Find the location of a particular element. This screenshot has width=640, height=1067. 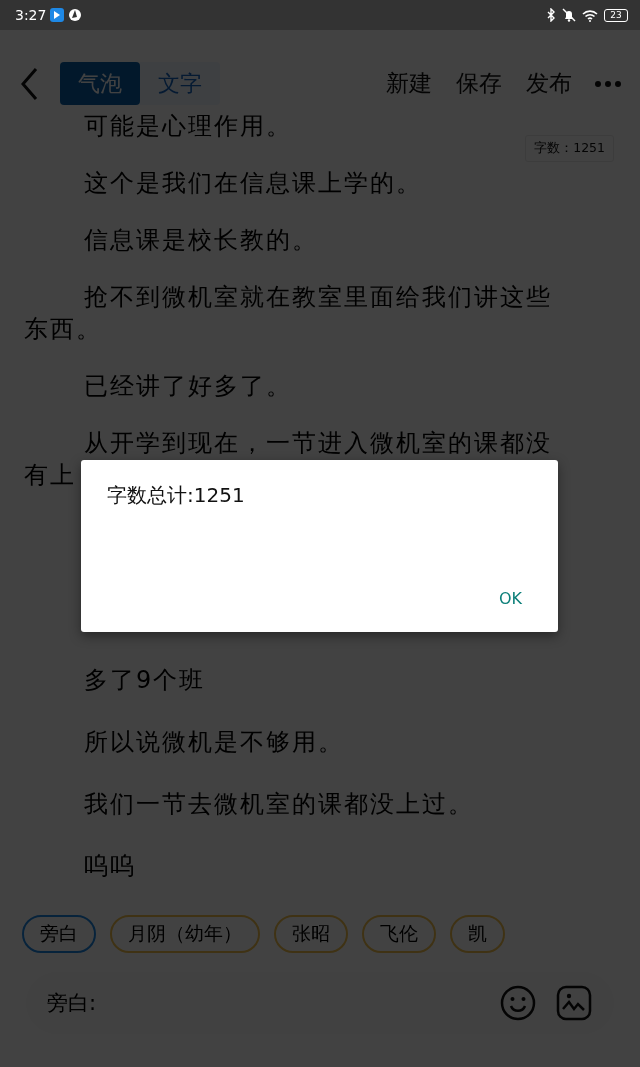

bluetooth-icon is located at coordinates (551, 15).